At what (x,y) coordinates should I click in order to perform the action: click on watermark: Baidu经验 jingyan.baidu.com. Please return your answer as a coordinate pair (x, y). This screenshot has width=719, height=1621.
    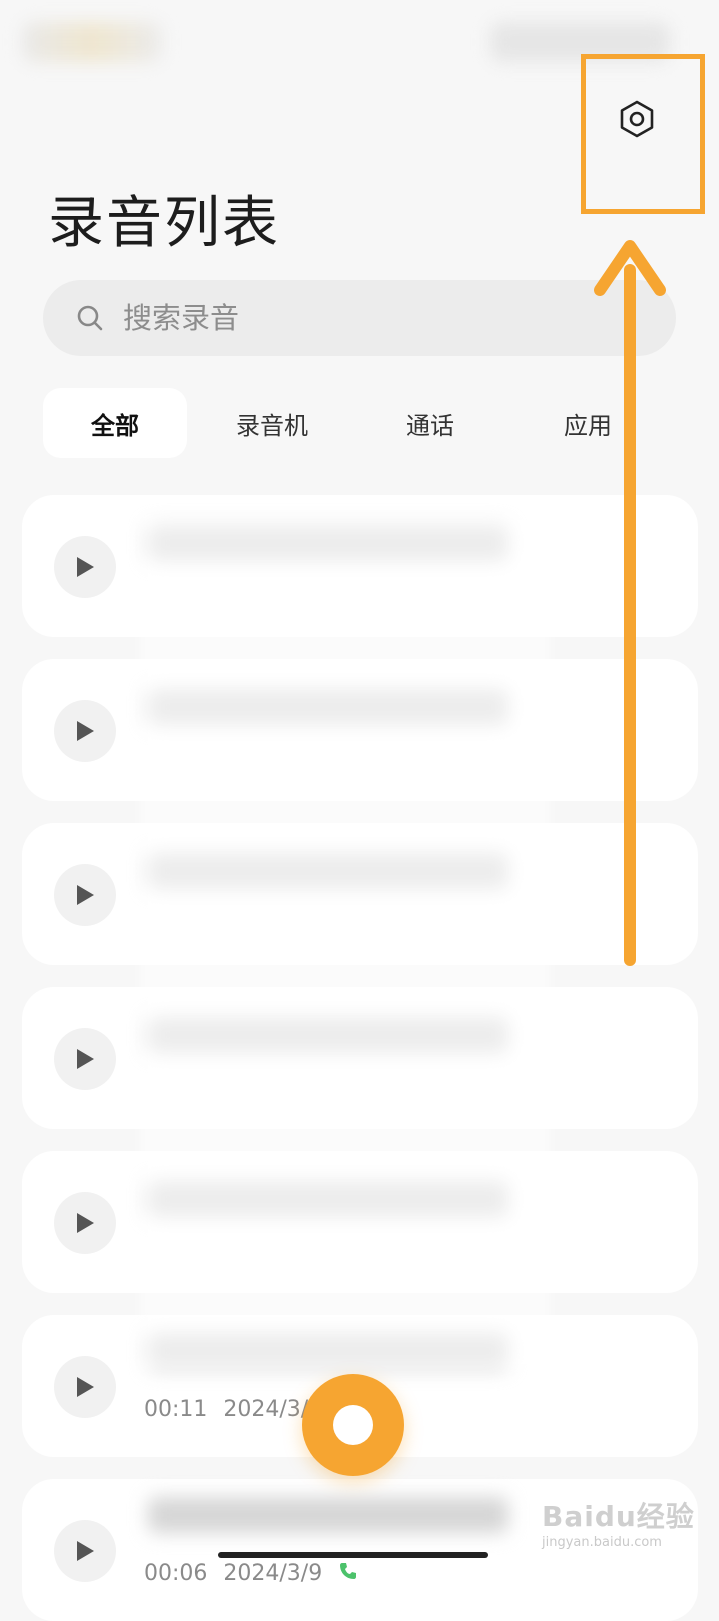
    Looking at the image, I should click on (618, 1522).